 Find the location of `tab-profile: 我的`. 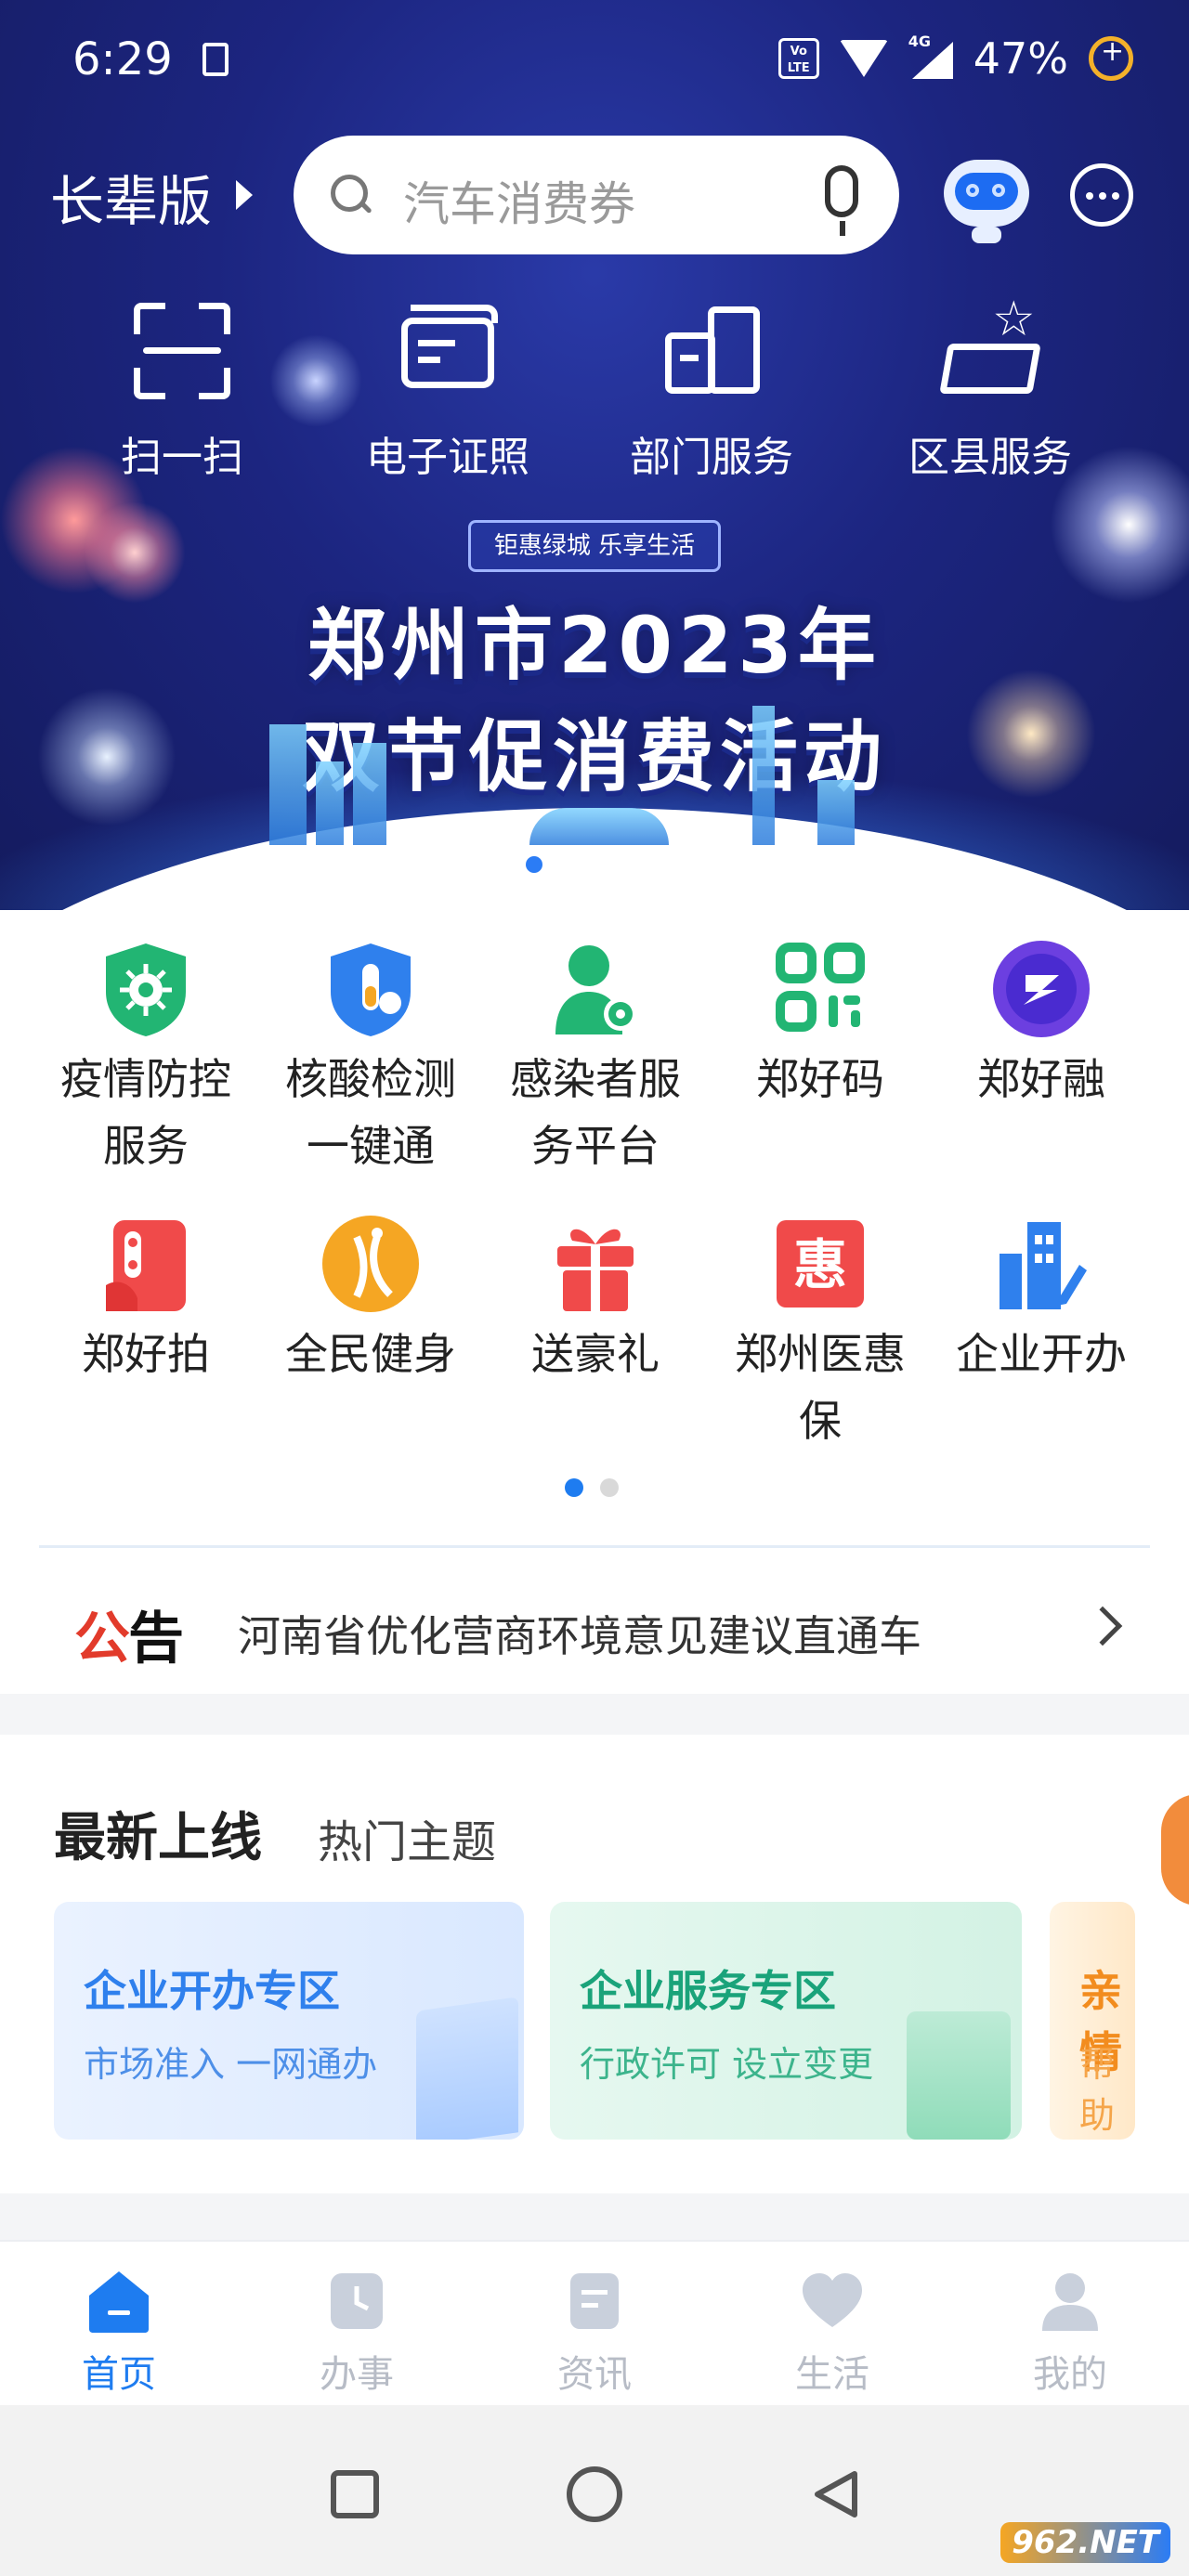

tab-profile: 我的 is located at coordinates (1070, 2333).